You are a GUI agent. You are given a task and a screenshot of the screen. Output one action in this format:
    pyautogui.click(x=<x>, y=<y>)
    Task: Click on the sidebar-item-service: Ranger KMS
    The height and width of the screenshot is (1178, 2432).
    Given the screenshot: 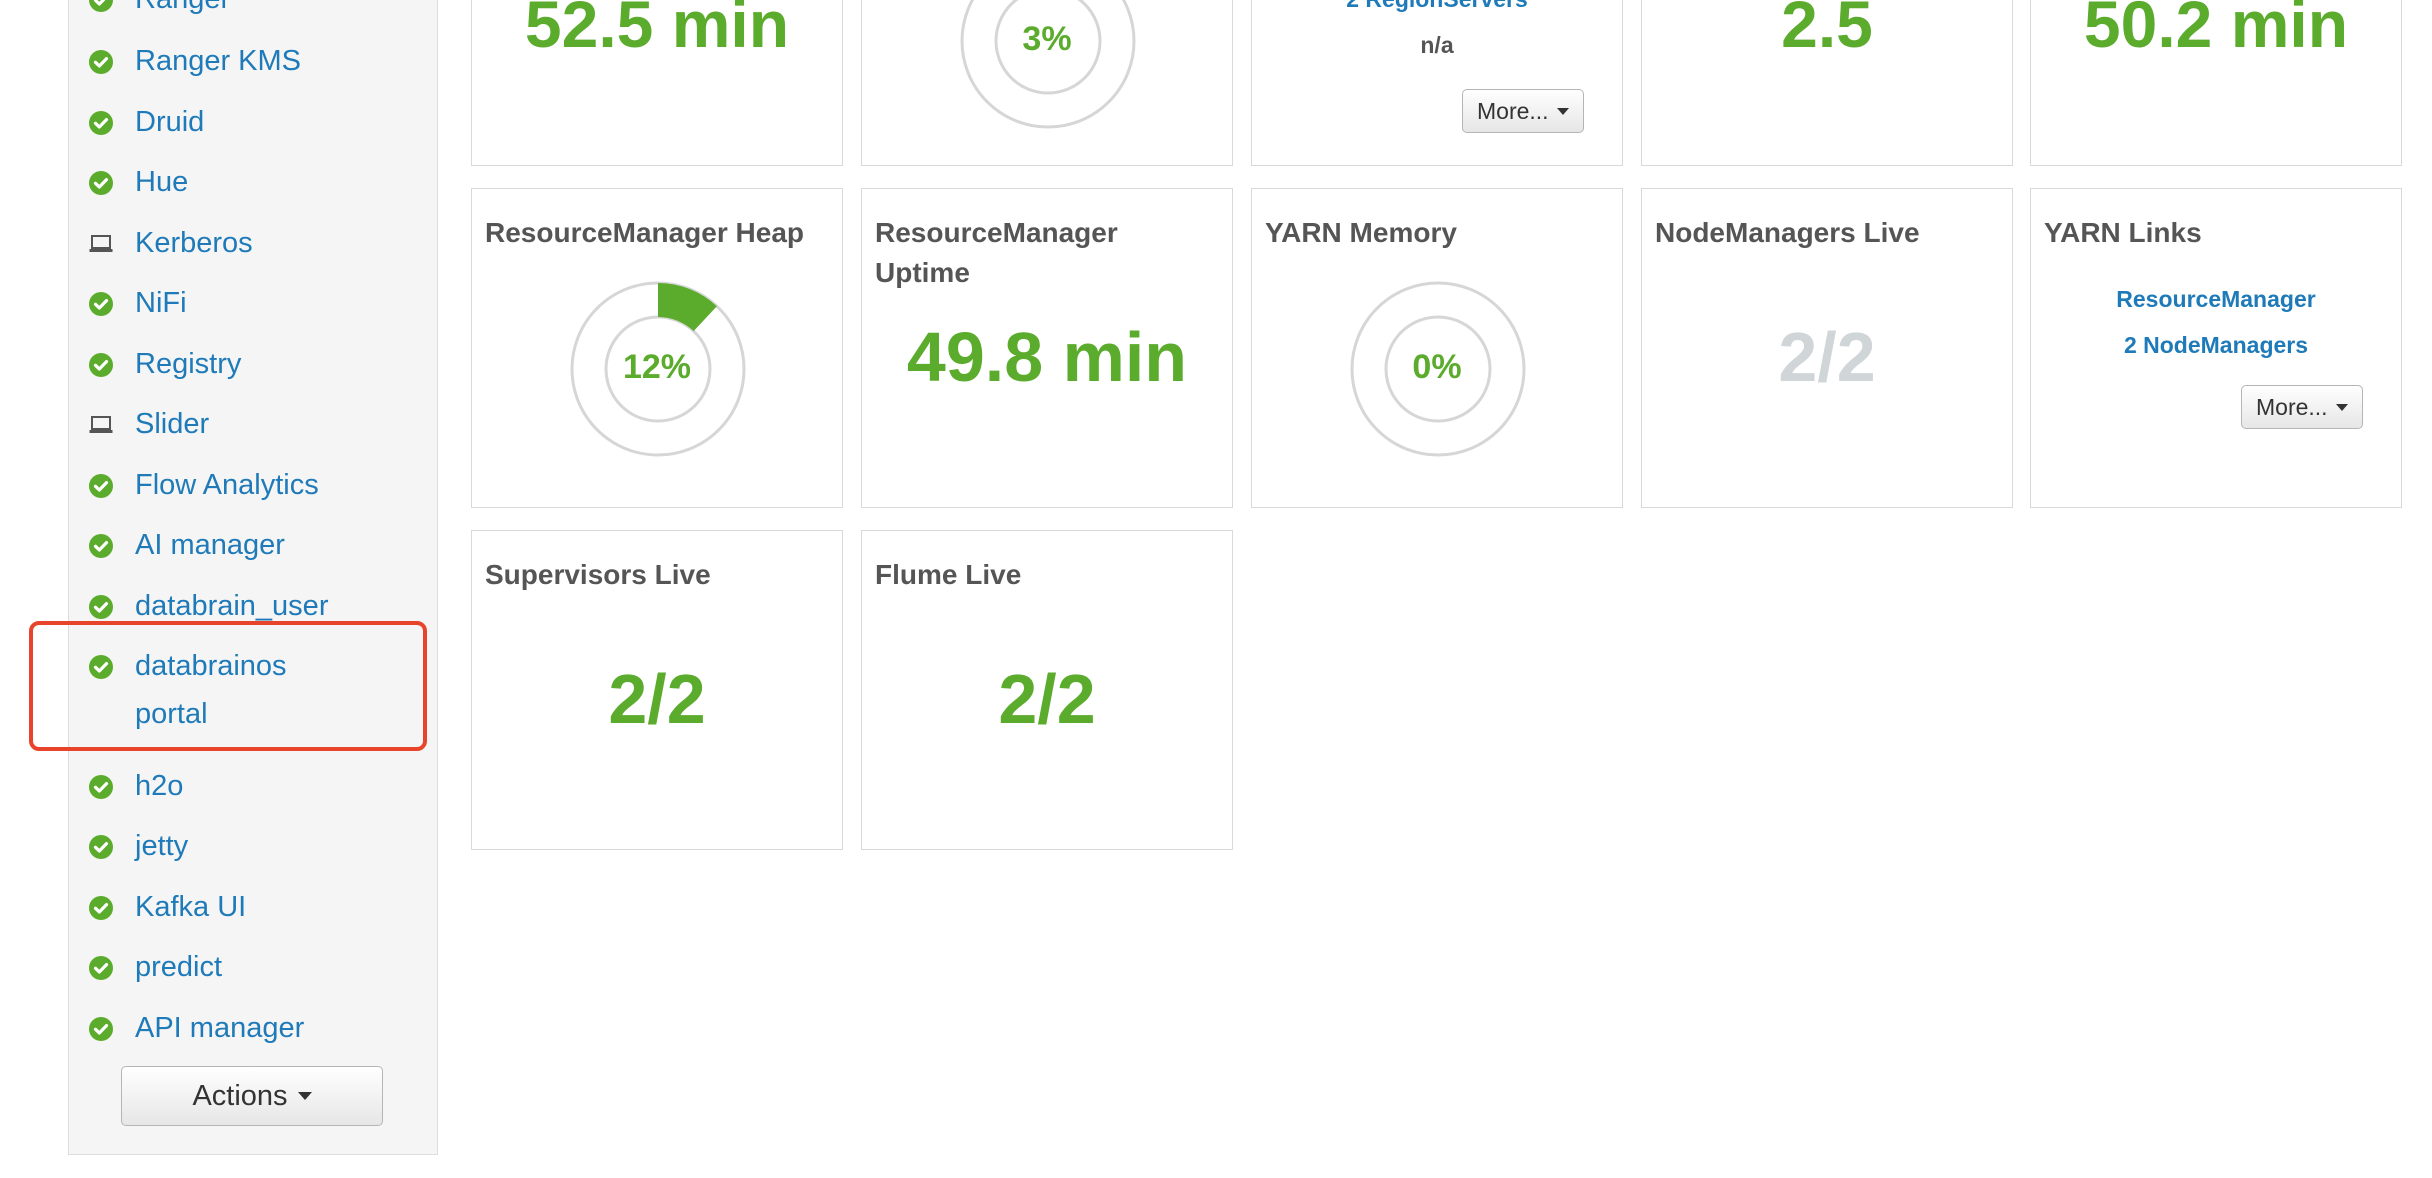 What is the action you would take?
    pyautogui.click(x=254, y=65)
    